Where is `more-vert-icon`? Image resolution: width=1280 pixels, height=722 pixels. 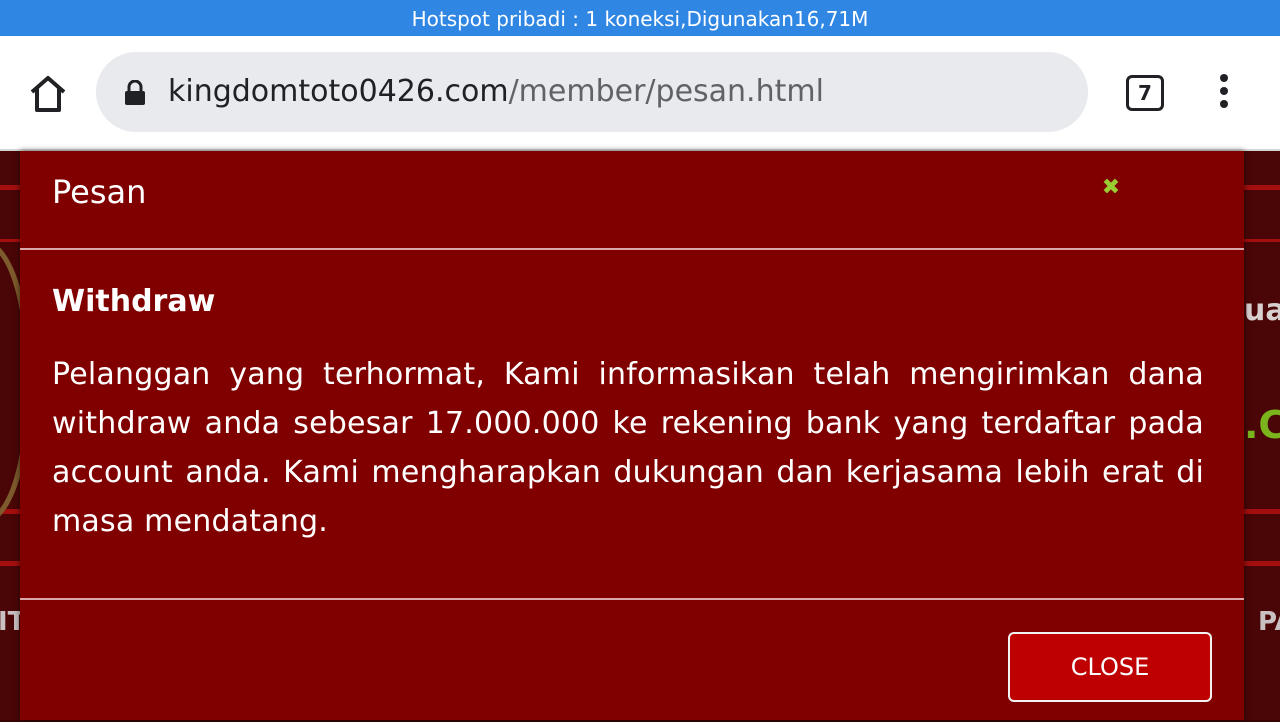
more-vert-icon is located at coordinates (1224, 92).